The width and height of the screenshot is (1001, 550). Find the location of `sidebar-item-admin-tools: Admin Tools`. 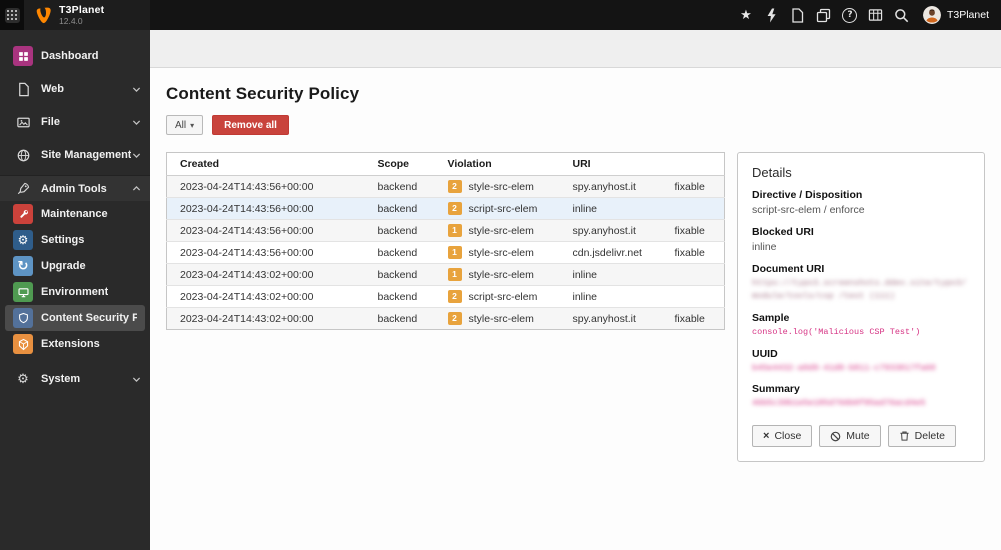

sidebar-item-admin-tools: Admin Tools is located at coordinates (75, 188).